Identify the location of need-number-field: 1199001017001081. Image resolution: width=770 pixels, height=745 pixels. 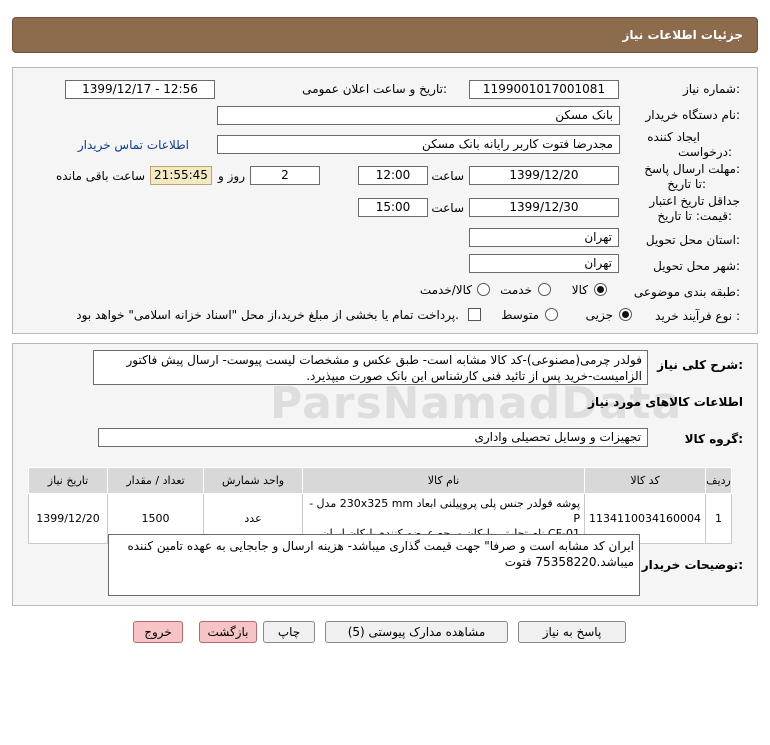
(544, 89).